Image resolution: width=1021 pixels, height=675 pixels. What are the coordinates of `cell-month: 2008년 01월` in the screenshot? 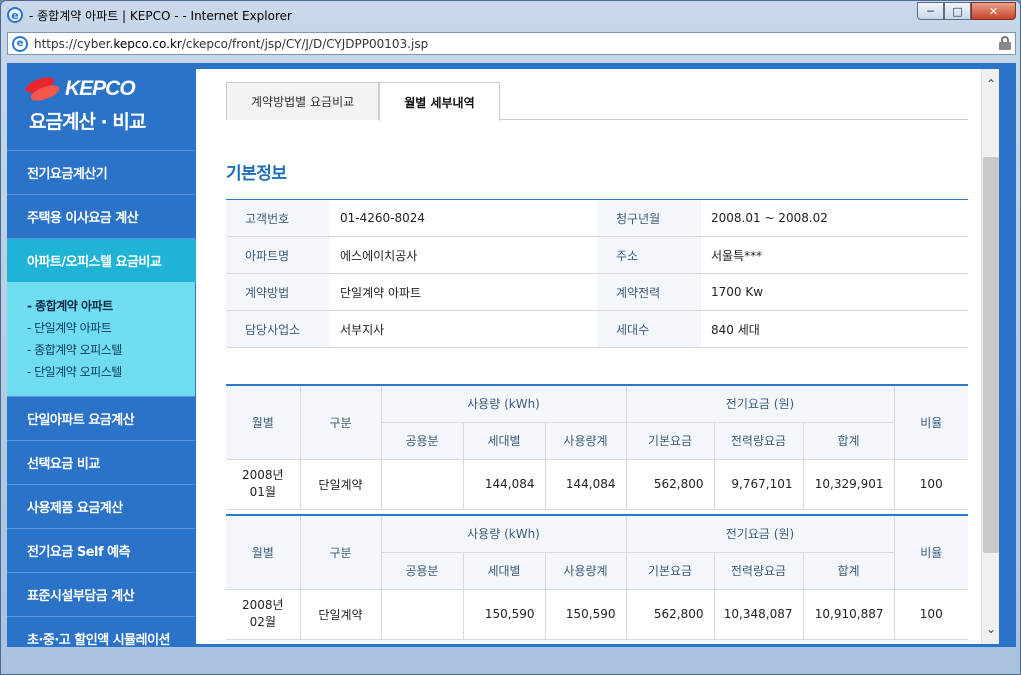 It's located at (263, 484).